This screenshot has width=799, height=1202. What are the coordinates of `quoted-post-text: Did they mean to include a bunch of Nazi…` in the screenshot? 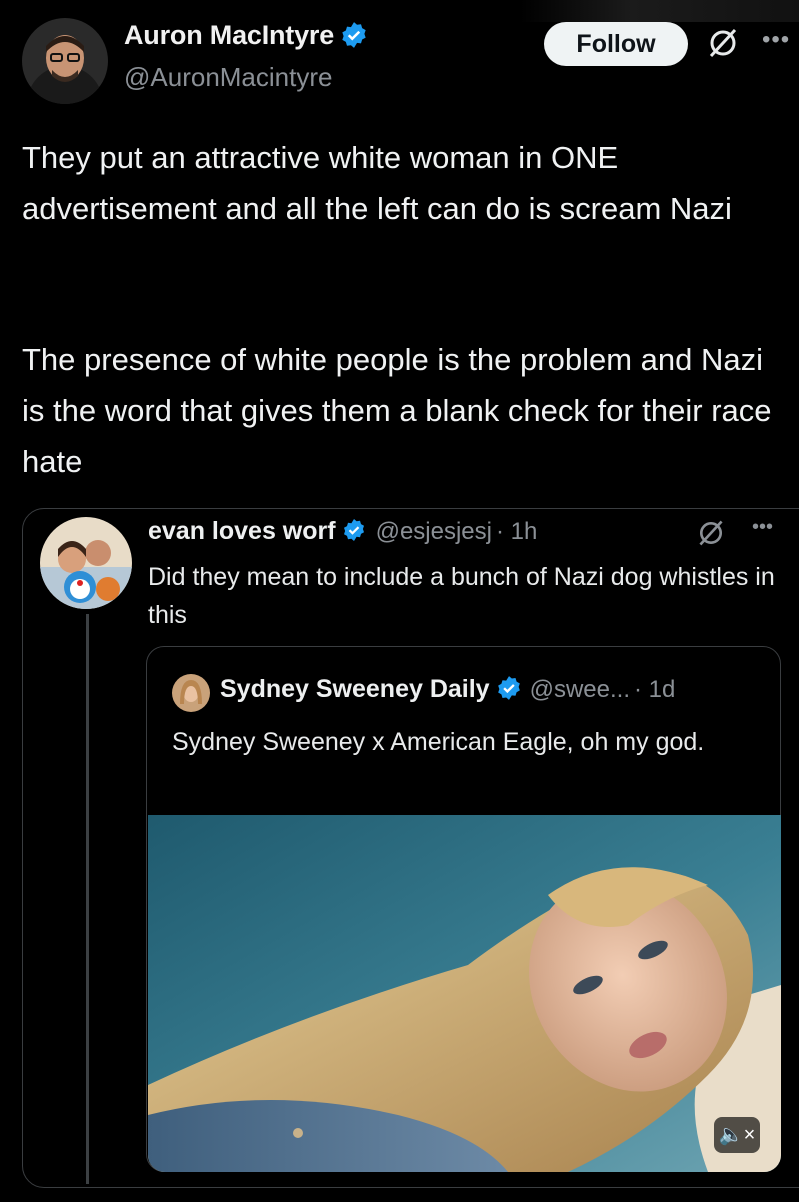 It's located at (461, 596).